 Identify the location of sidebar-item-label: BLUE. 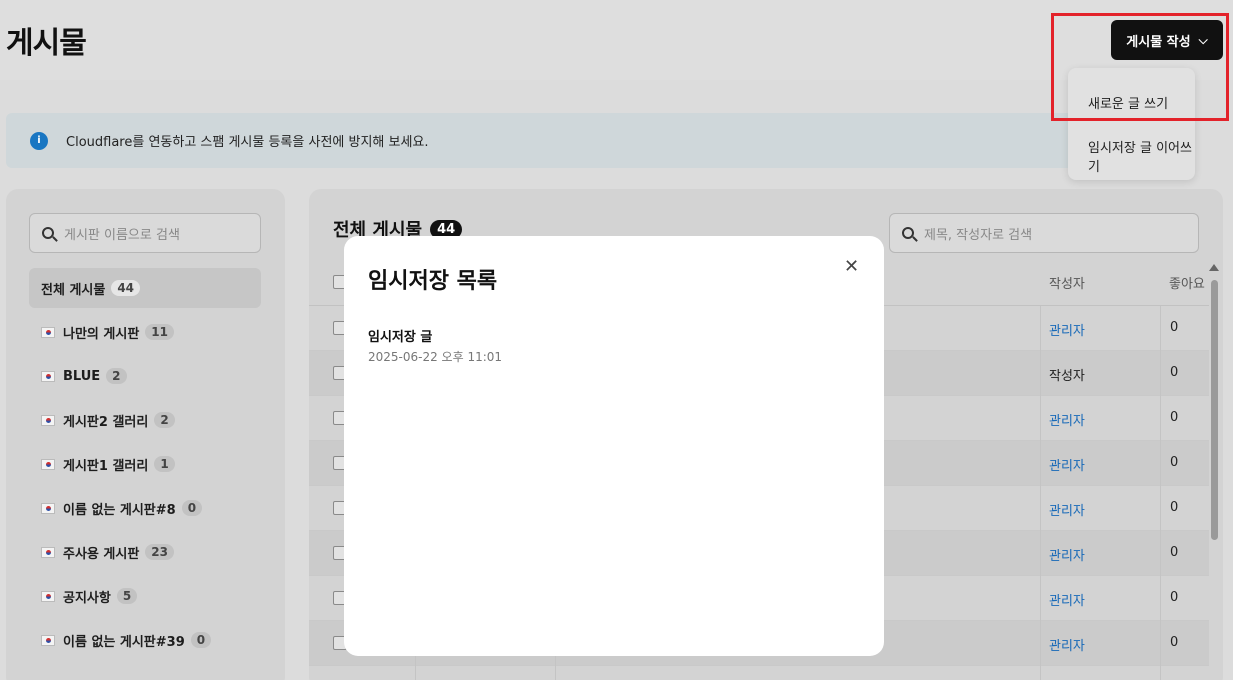
(82, 376).